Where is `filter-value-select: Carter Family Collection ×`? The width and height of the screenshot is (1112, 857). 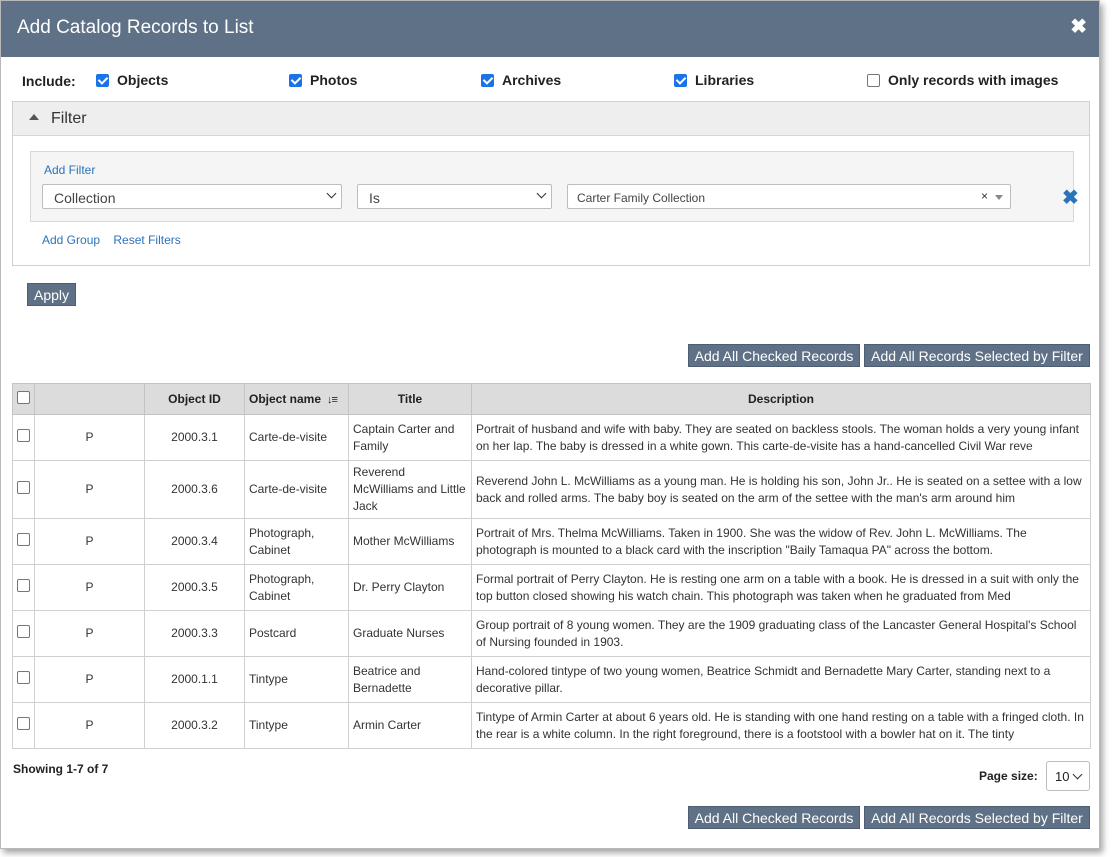 filter-value-select: Carter Family Collection × is located at coordinates (789, 196).